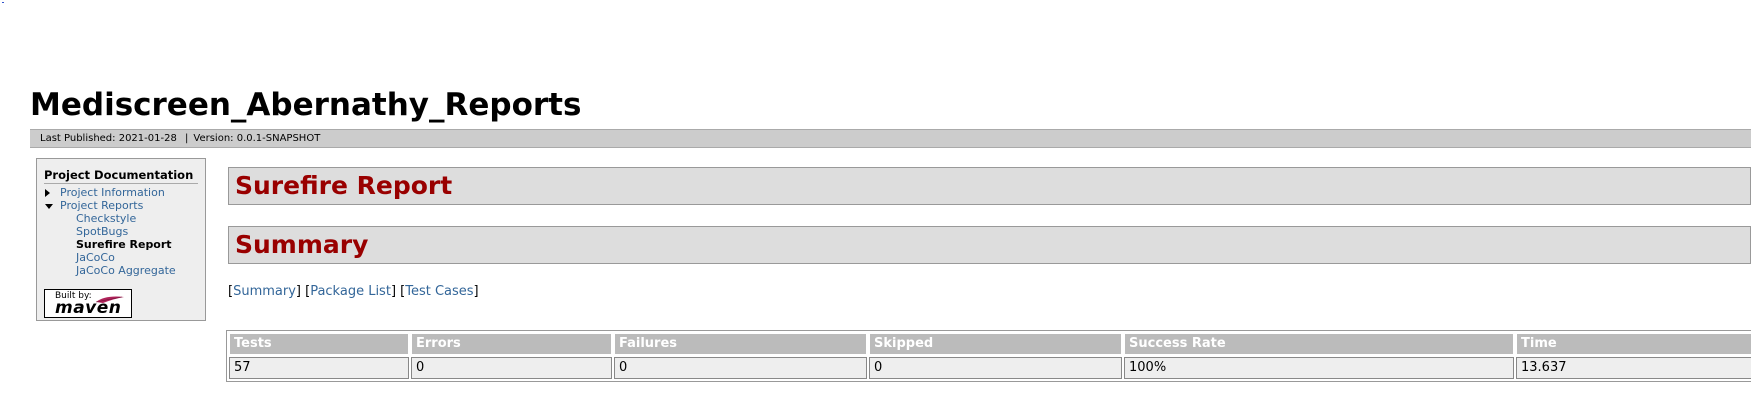  Describe the element at coordinates (439, 291) in the screenshot. I see `test-cases-link: Test Cases` at that location.